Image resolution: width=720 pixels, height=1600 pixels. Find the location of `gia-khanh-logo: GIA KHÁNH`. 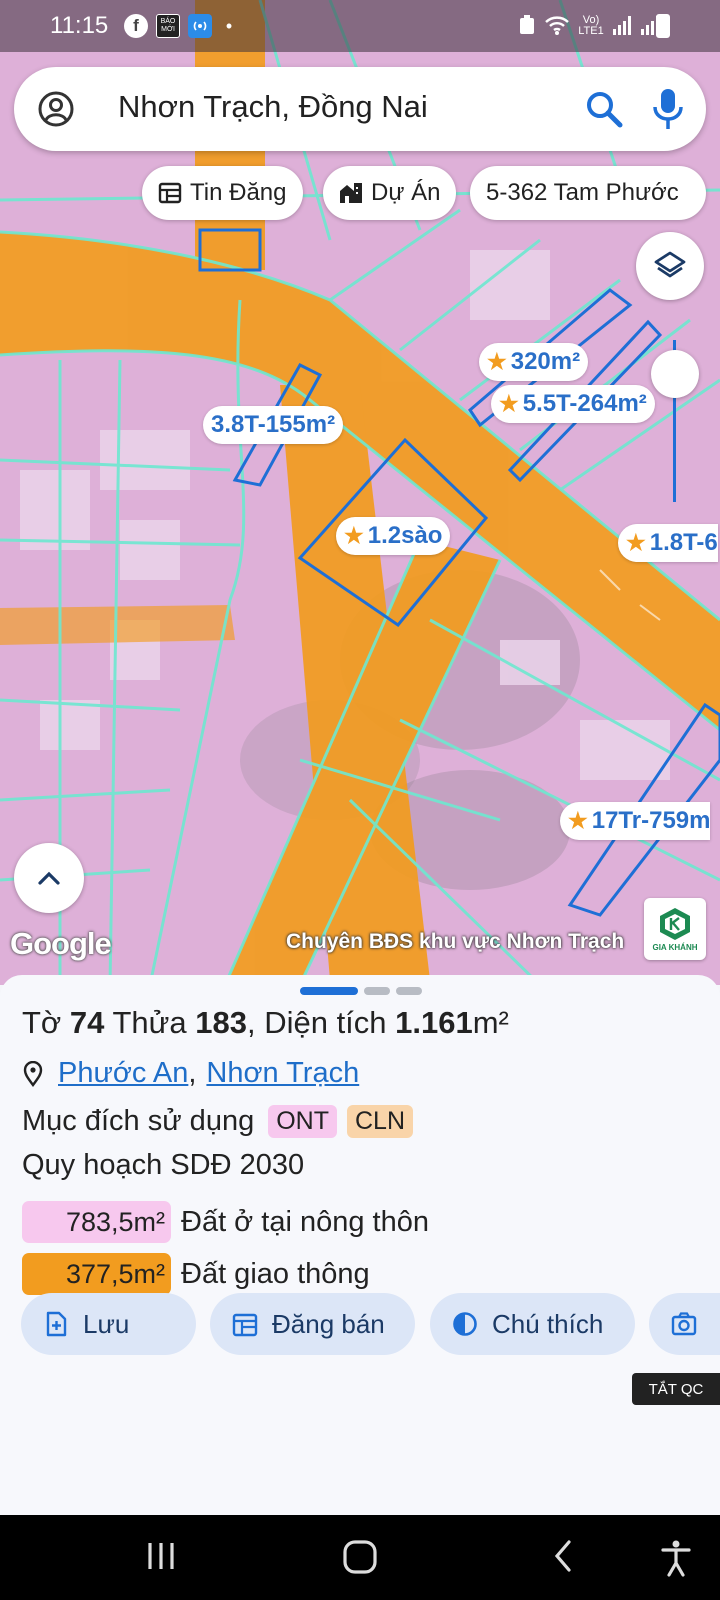

gia-khanh-logo: GIA KHÁNH is located at coordinates (675, 929).